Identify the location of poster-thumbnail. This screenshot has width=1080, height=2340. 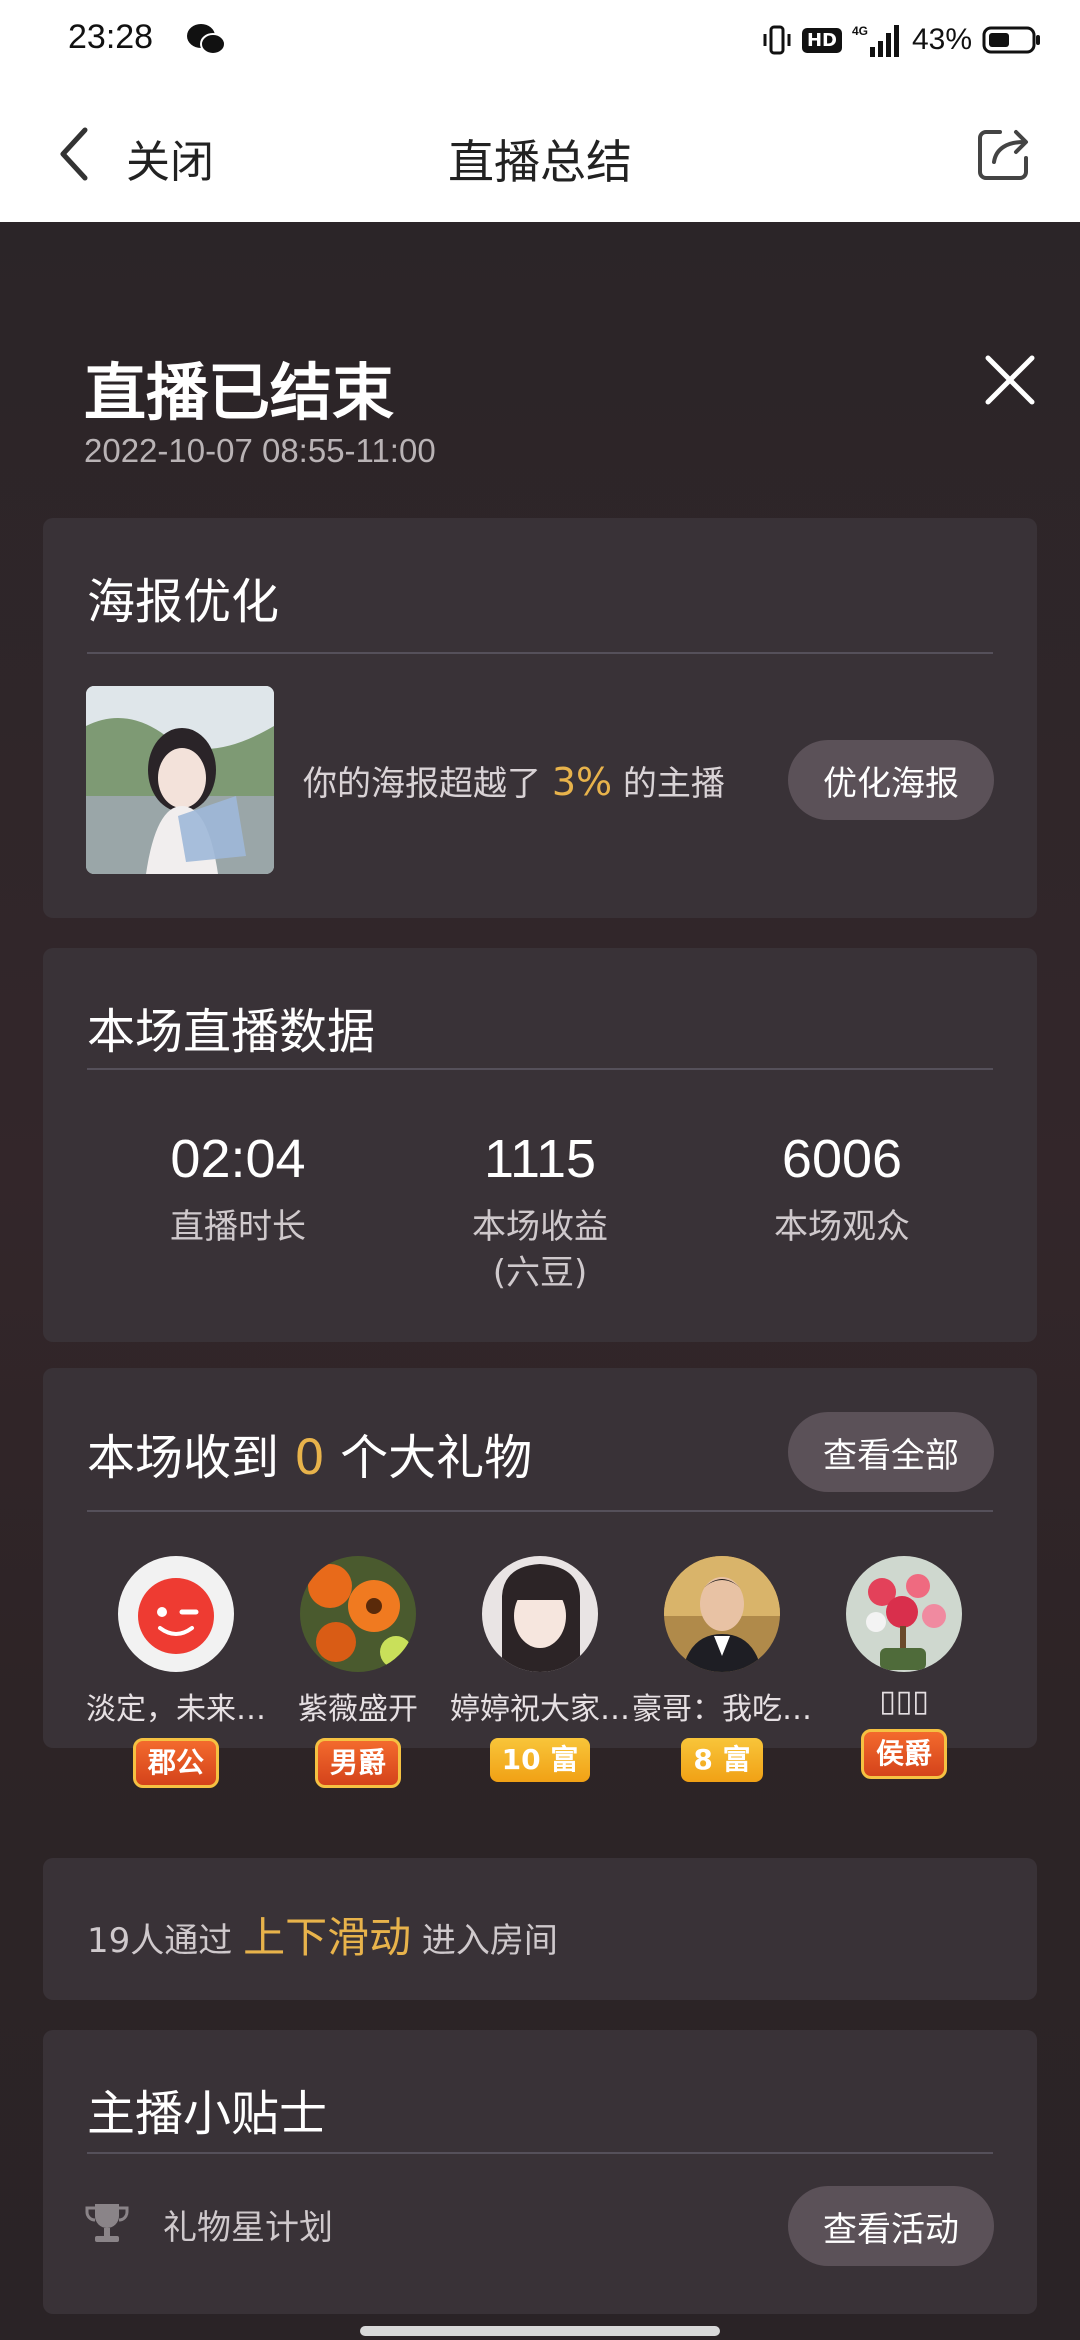
(180, 780).